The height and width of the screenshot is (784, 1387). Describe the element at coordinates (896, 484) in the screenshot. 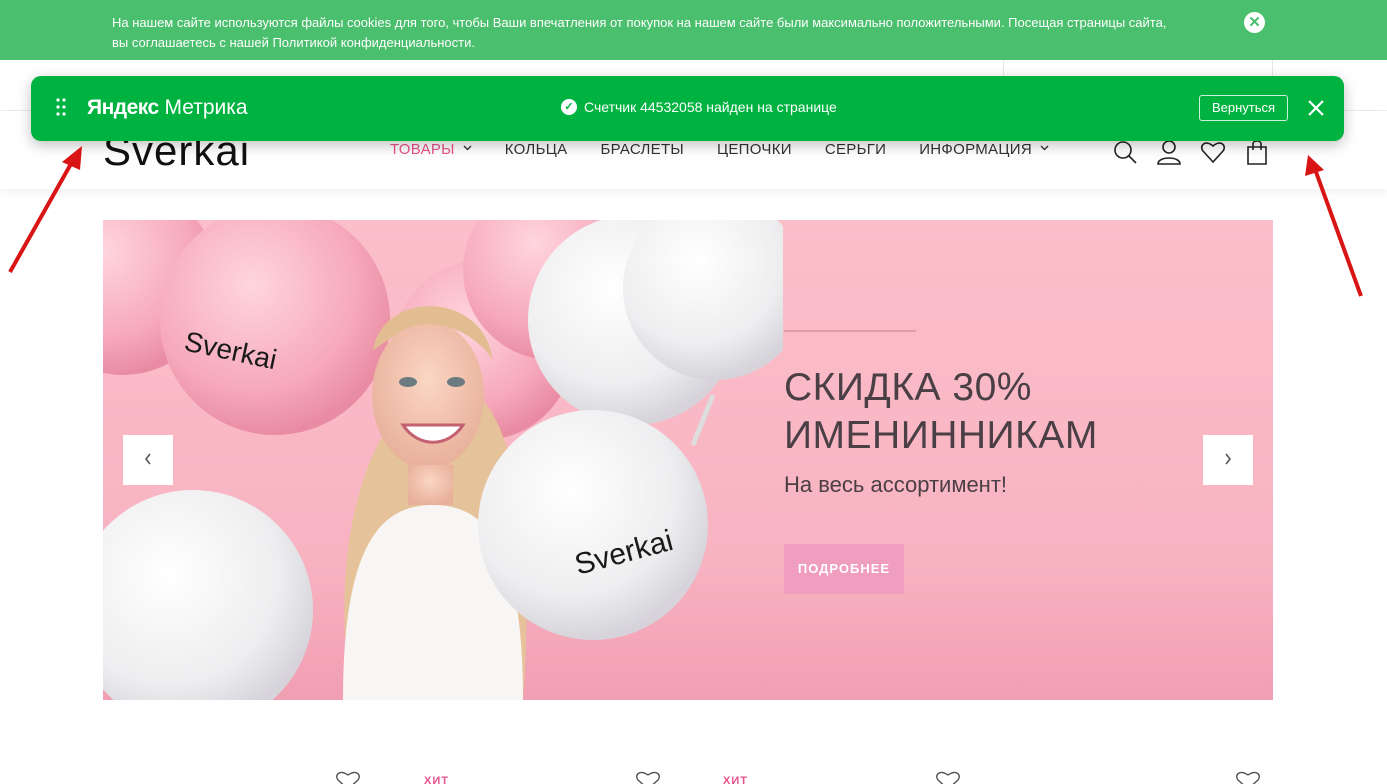

I see `hero-subtitle: На весь ассортимент!` at that location.